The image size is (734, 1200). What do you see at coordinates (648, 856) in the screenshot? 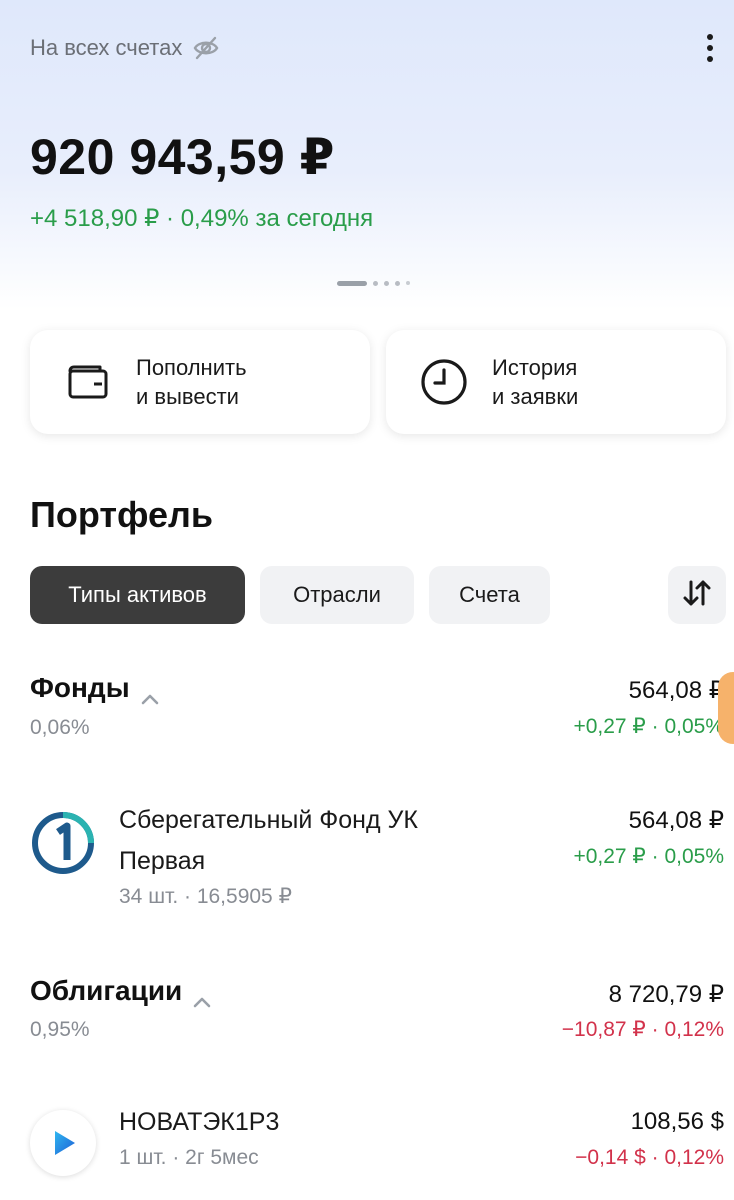
I see `asset-fund-change: +0,27 ₽ · 0,05%` at bounding box center [648, 856].